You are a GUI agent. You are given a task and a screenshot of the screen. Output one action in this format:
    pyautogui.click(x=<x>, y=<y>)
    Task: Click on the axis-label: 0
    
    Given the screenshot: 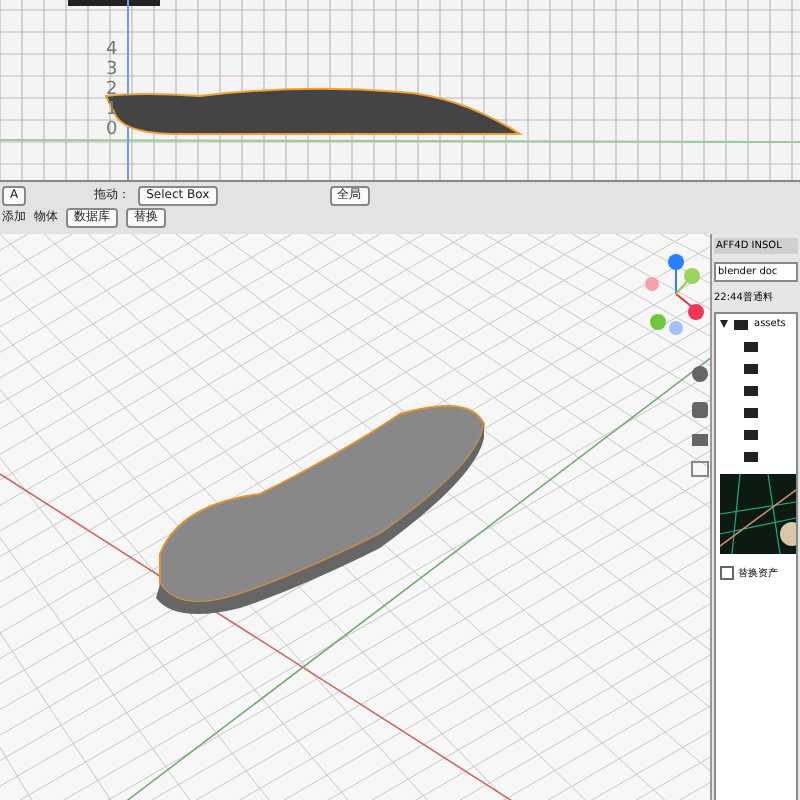 What is the action you would take?
    pyautogui.click(x=112, y=130)
    